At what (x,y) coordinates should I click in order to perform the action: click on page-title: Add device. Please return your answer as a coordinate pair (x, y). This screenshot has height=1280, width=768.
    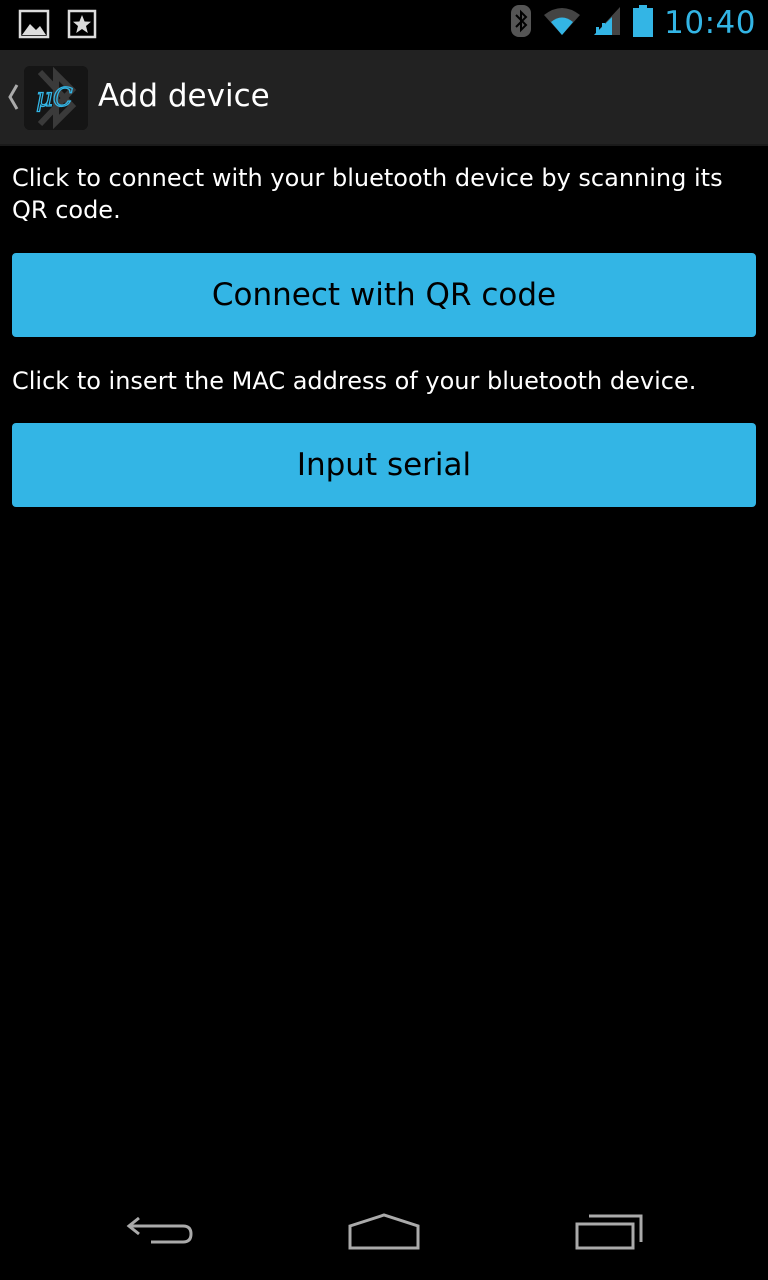
    Looking at the image, I should click on (184, 96).